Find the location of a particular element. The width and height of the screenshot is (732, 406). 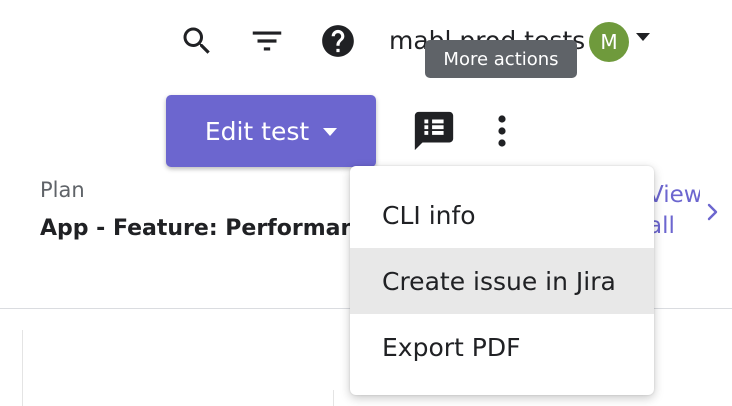

edit-test-button: Edit test is located at coordinates (271, 131).